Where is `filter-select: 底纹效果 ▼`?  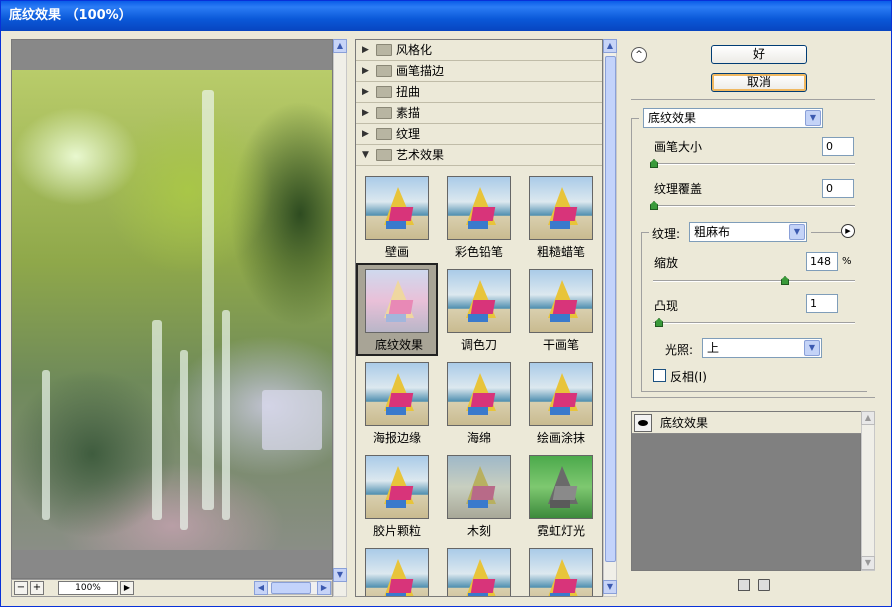 filter-select: 底纹效果 ▼ is located at coordinates (733, 118).